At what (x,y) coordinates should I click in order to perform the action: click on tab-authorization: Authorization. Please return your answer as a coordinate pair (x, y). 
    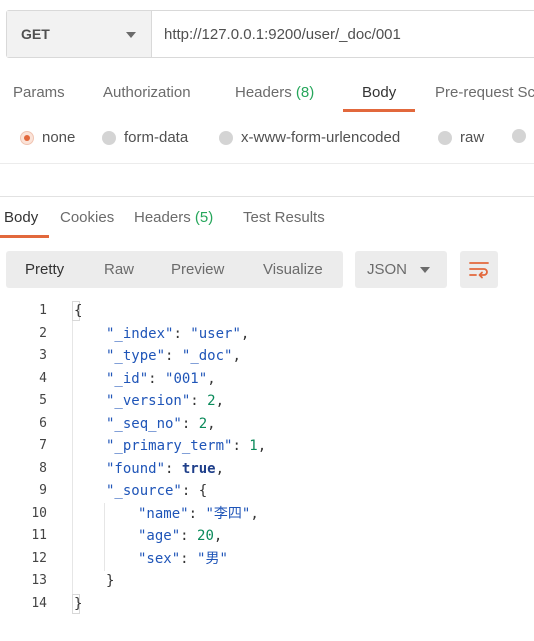
    Looking at the image, I should click on (147, 92).